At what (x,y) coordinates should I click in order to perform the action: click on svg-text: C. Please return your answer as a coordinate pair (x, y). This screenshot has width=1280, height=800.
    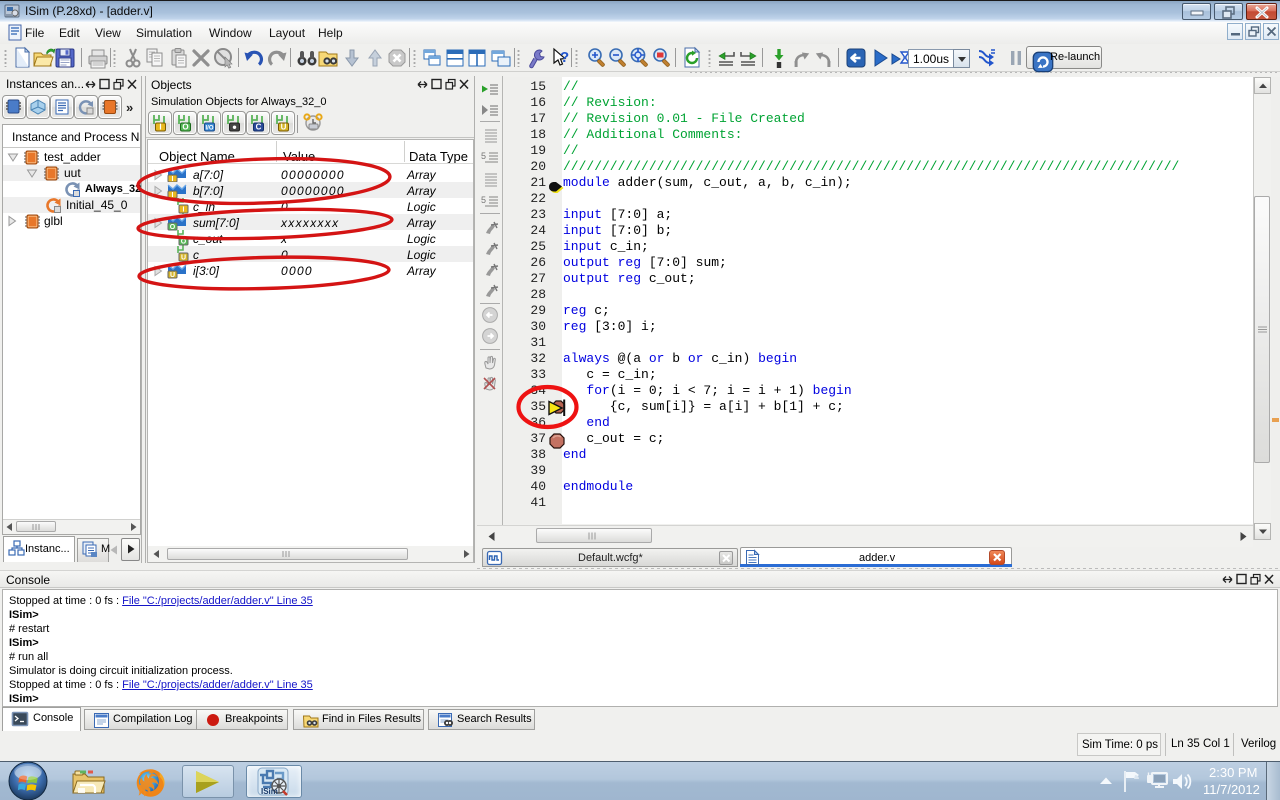
    Looking at the image, I should click on (259, 127).